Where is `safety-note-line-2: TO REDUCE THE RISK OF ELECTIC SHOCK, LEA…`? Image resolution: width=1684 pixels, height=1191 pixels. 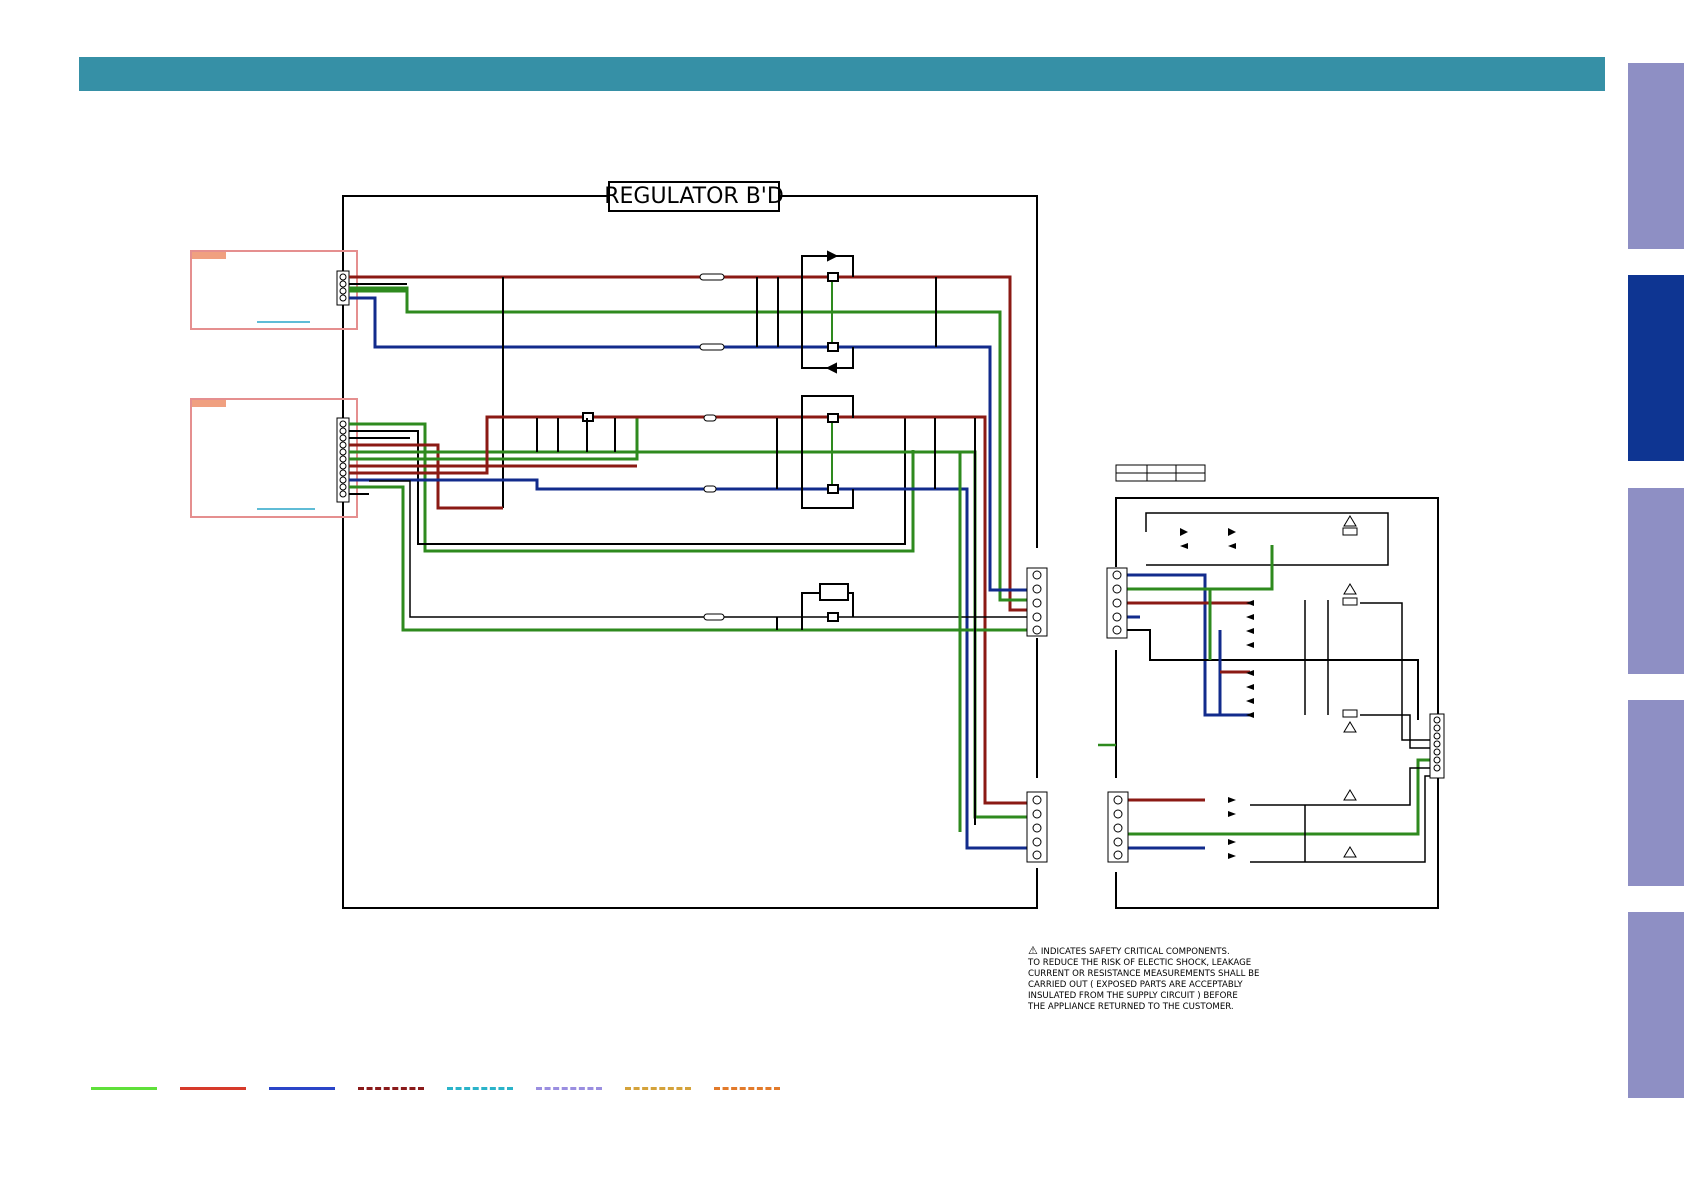
safety-note-line-2: TO REDUCE THE RISK OF ELECTIC SHOCK, LEA… is located at coordinates (1140, 963).